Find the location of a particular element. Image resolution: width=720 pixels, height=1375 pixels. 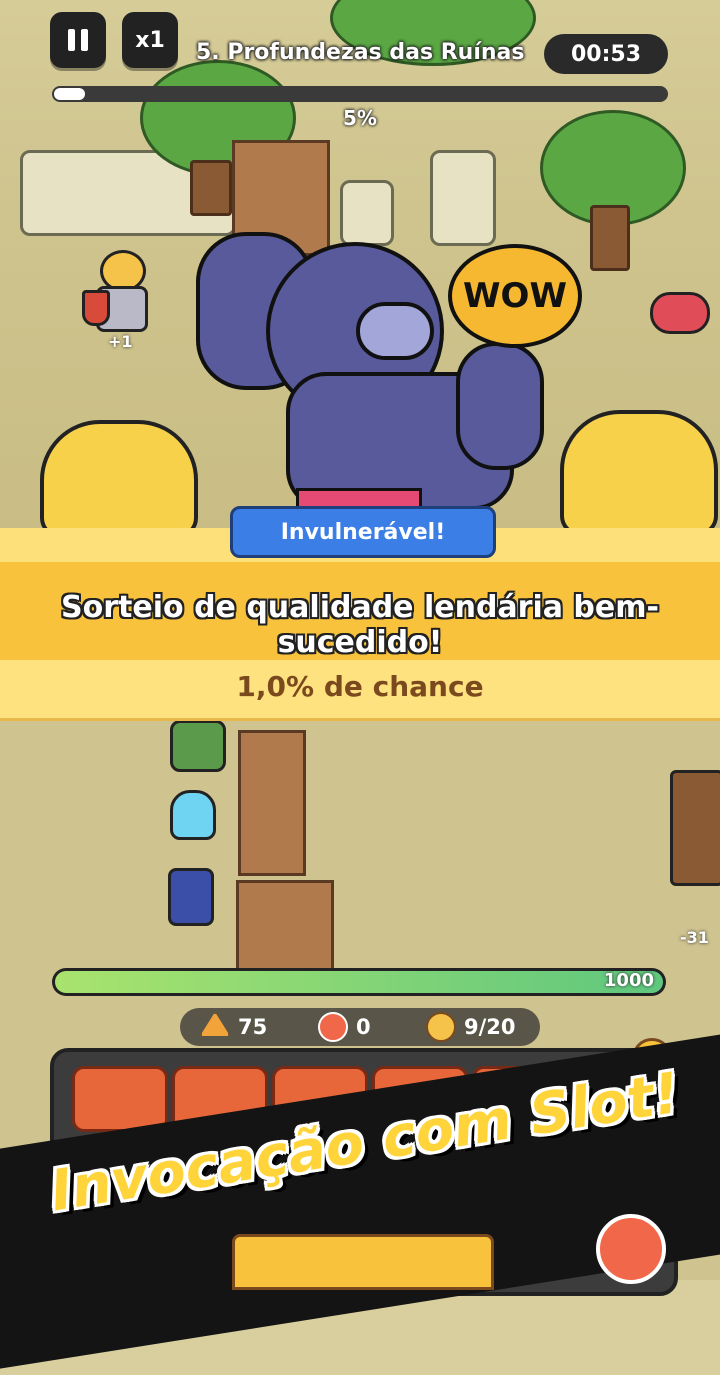

wave-progress-fill is located at coordinates (69, 94).